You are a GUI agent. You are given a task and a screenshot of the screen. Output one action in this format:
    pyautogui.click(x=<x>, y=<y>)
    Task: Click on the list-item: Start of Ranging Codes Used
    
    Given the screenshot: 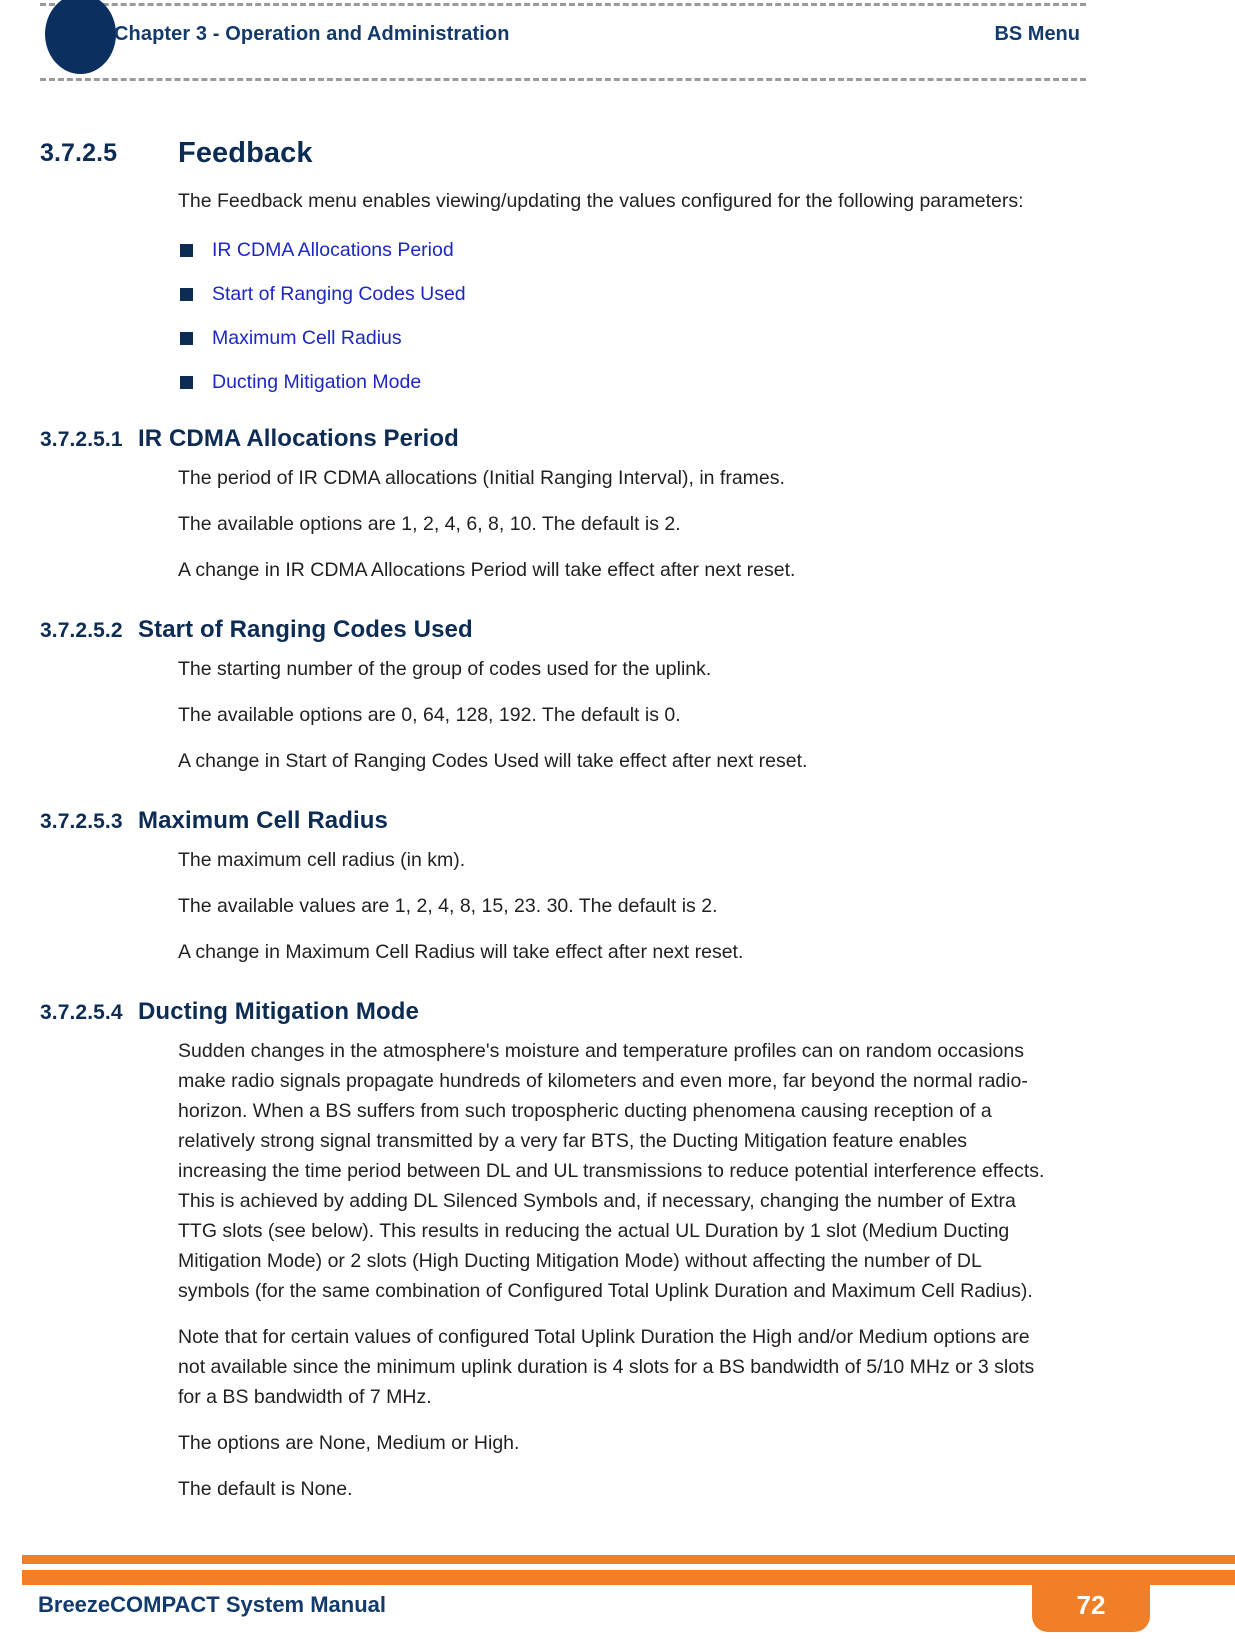 What is the action you would take?
    pyautogui.click(x=706, y=294)
    